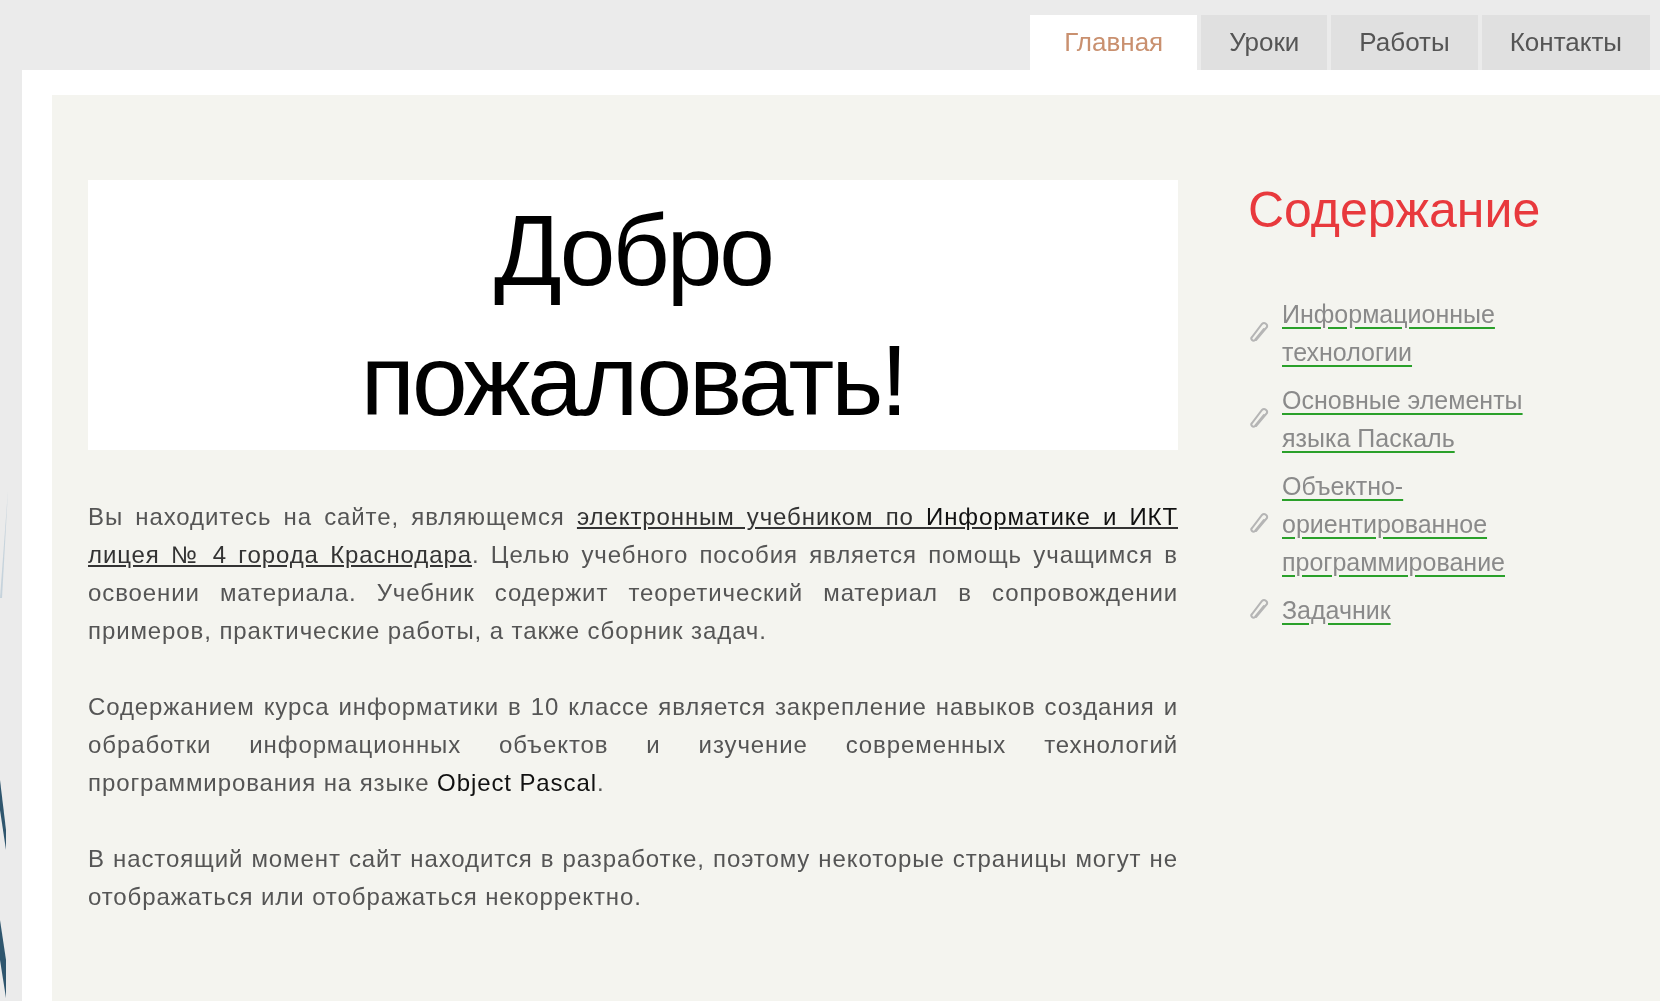  What do you see at coordinates (1420, 419) in the screenshot?
I see `contents-link: Основные элементы языка Паскаль` at bounding box center [1420, 419].